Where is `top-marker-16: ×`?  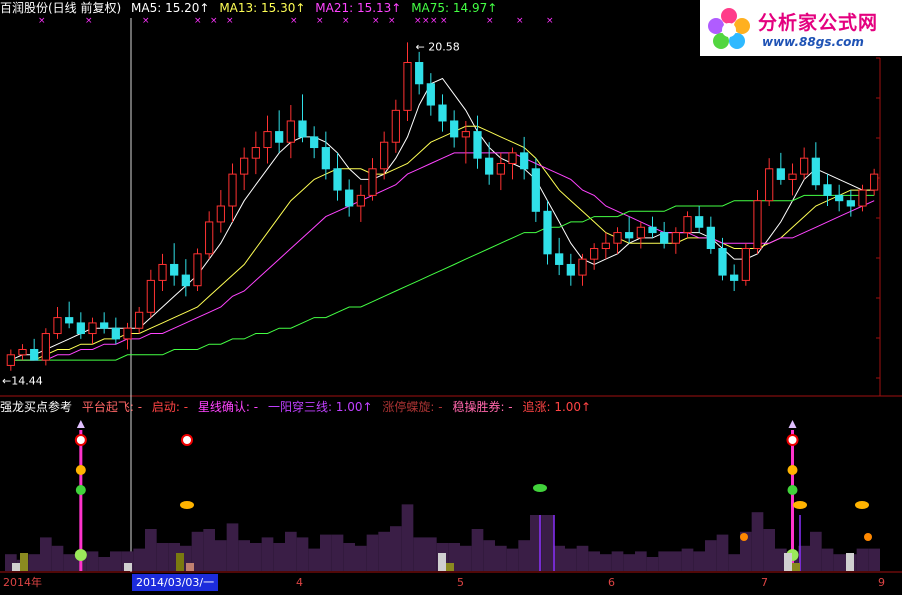 top-marker-16: × is located at coordinates (520, 21).